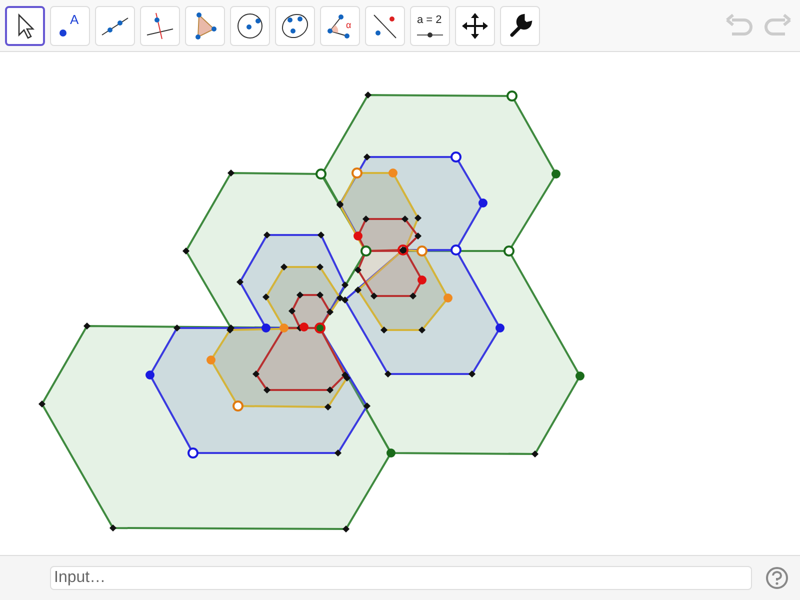 This screenshot has height=600, width=800. Describe the element at coordinates (160, 25) in the screenshot. I see `perpendicular-line-icon` at that location.